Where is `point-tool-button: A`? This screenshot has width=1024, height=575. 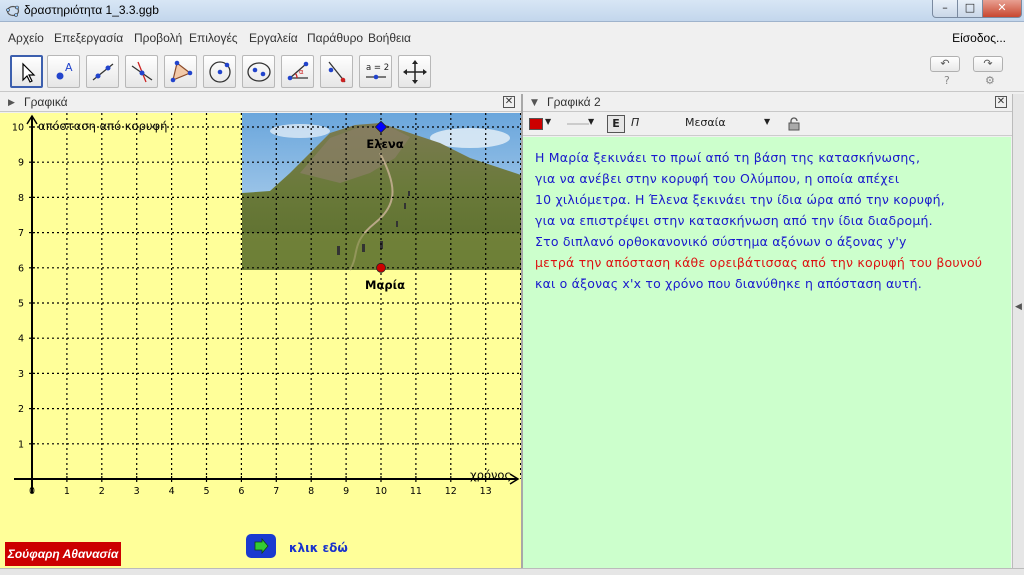
point-tool-button: A is located at coordinates (63, 71).